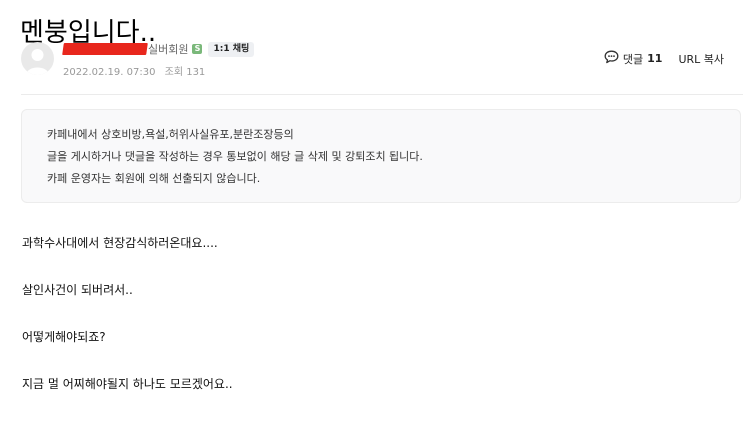 This screenshot has height=430, width=754. What do you see at coordinates (64, 337) in the screenshot?
I see `body-paragraph: 어떻게해야되죠?` at bounding box center [64, 337].